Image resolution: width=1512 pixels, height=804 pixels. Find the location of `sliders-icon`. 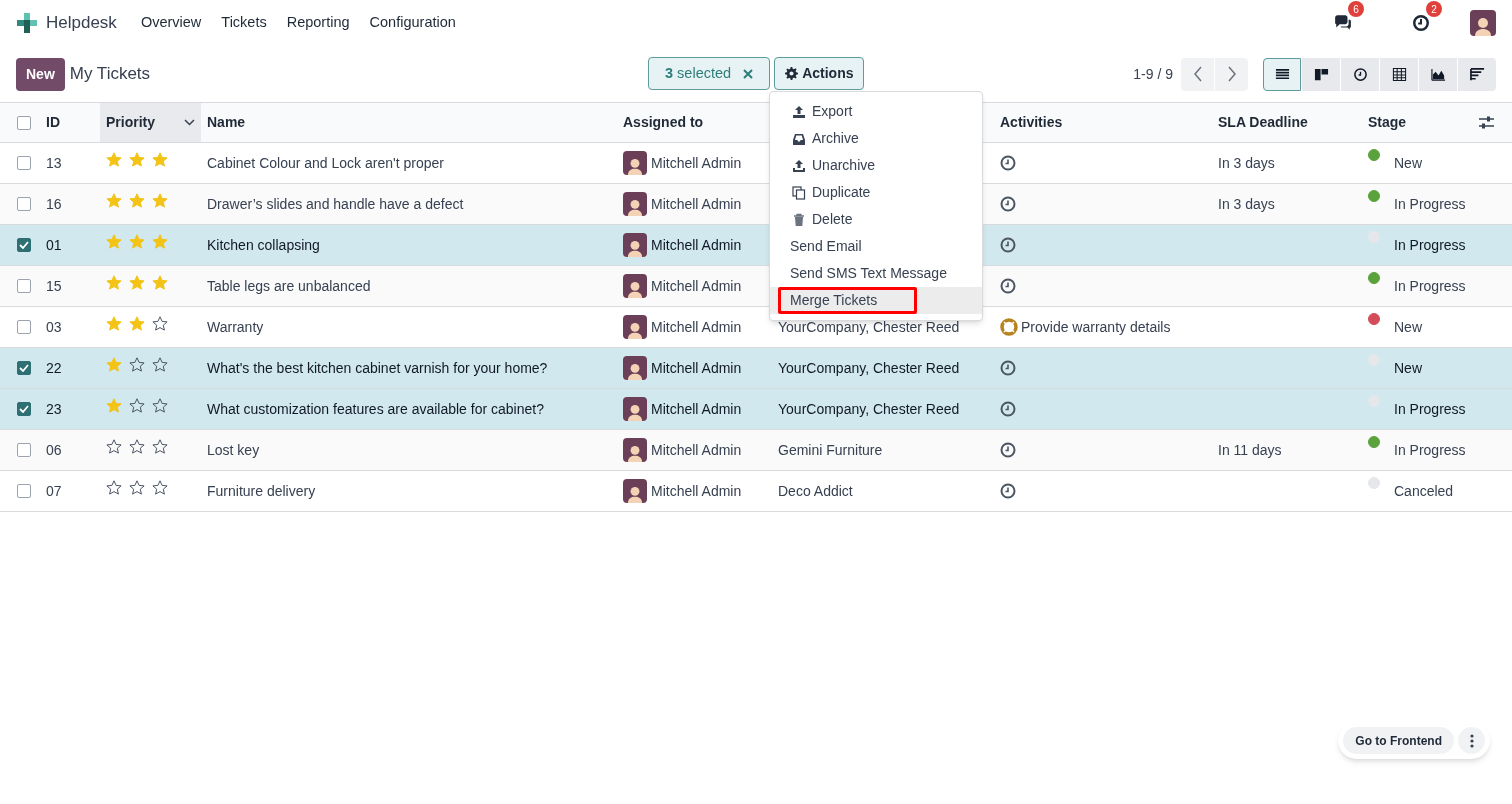

sliders-icon is located at coordinates (1486, 122).